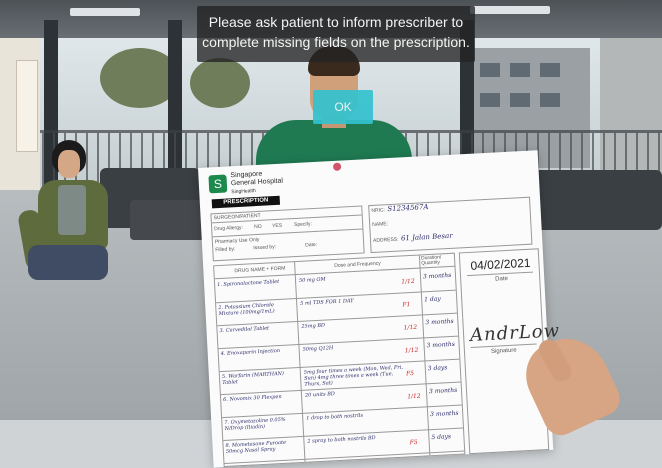 The width and height of the screenshot is (662, 468). I want to click on wall-sign, so click(27, 106).